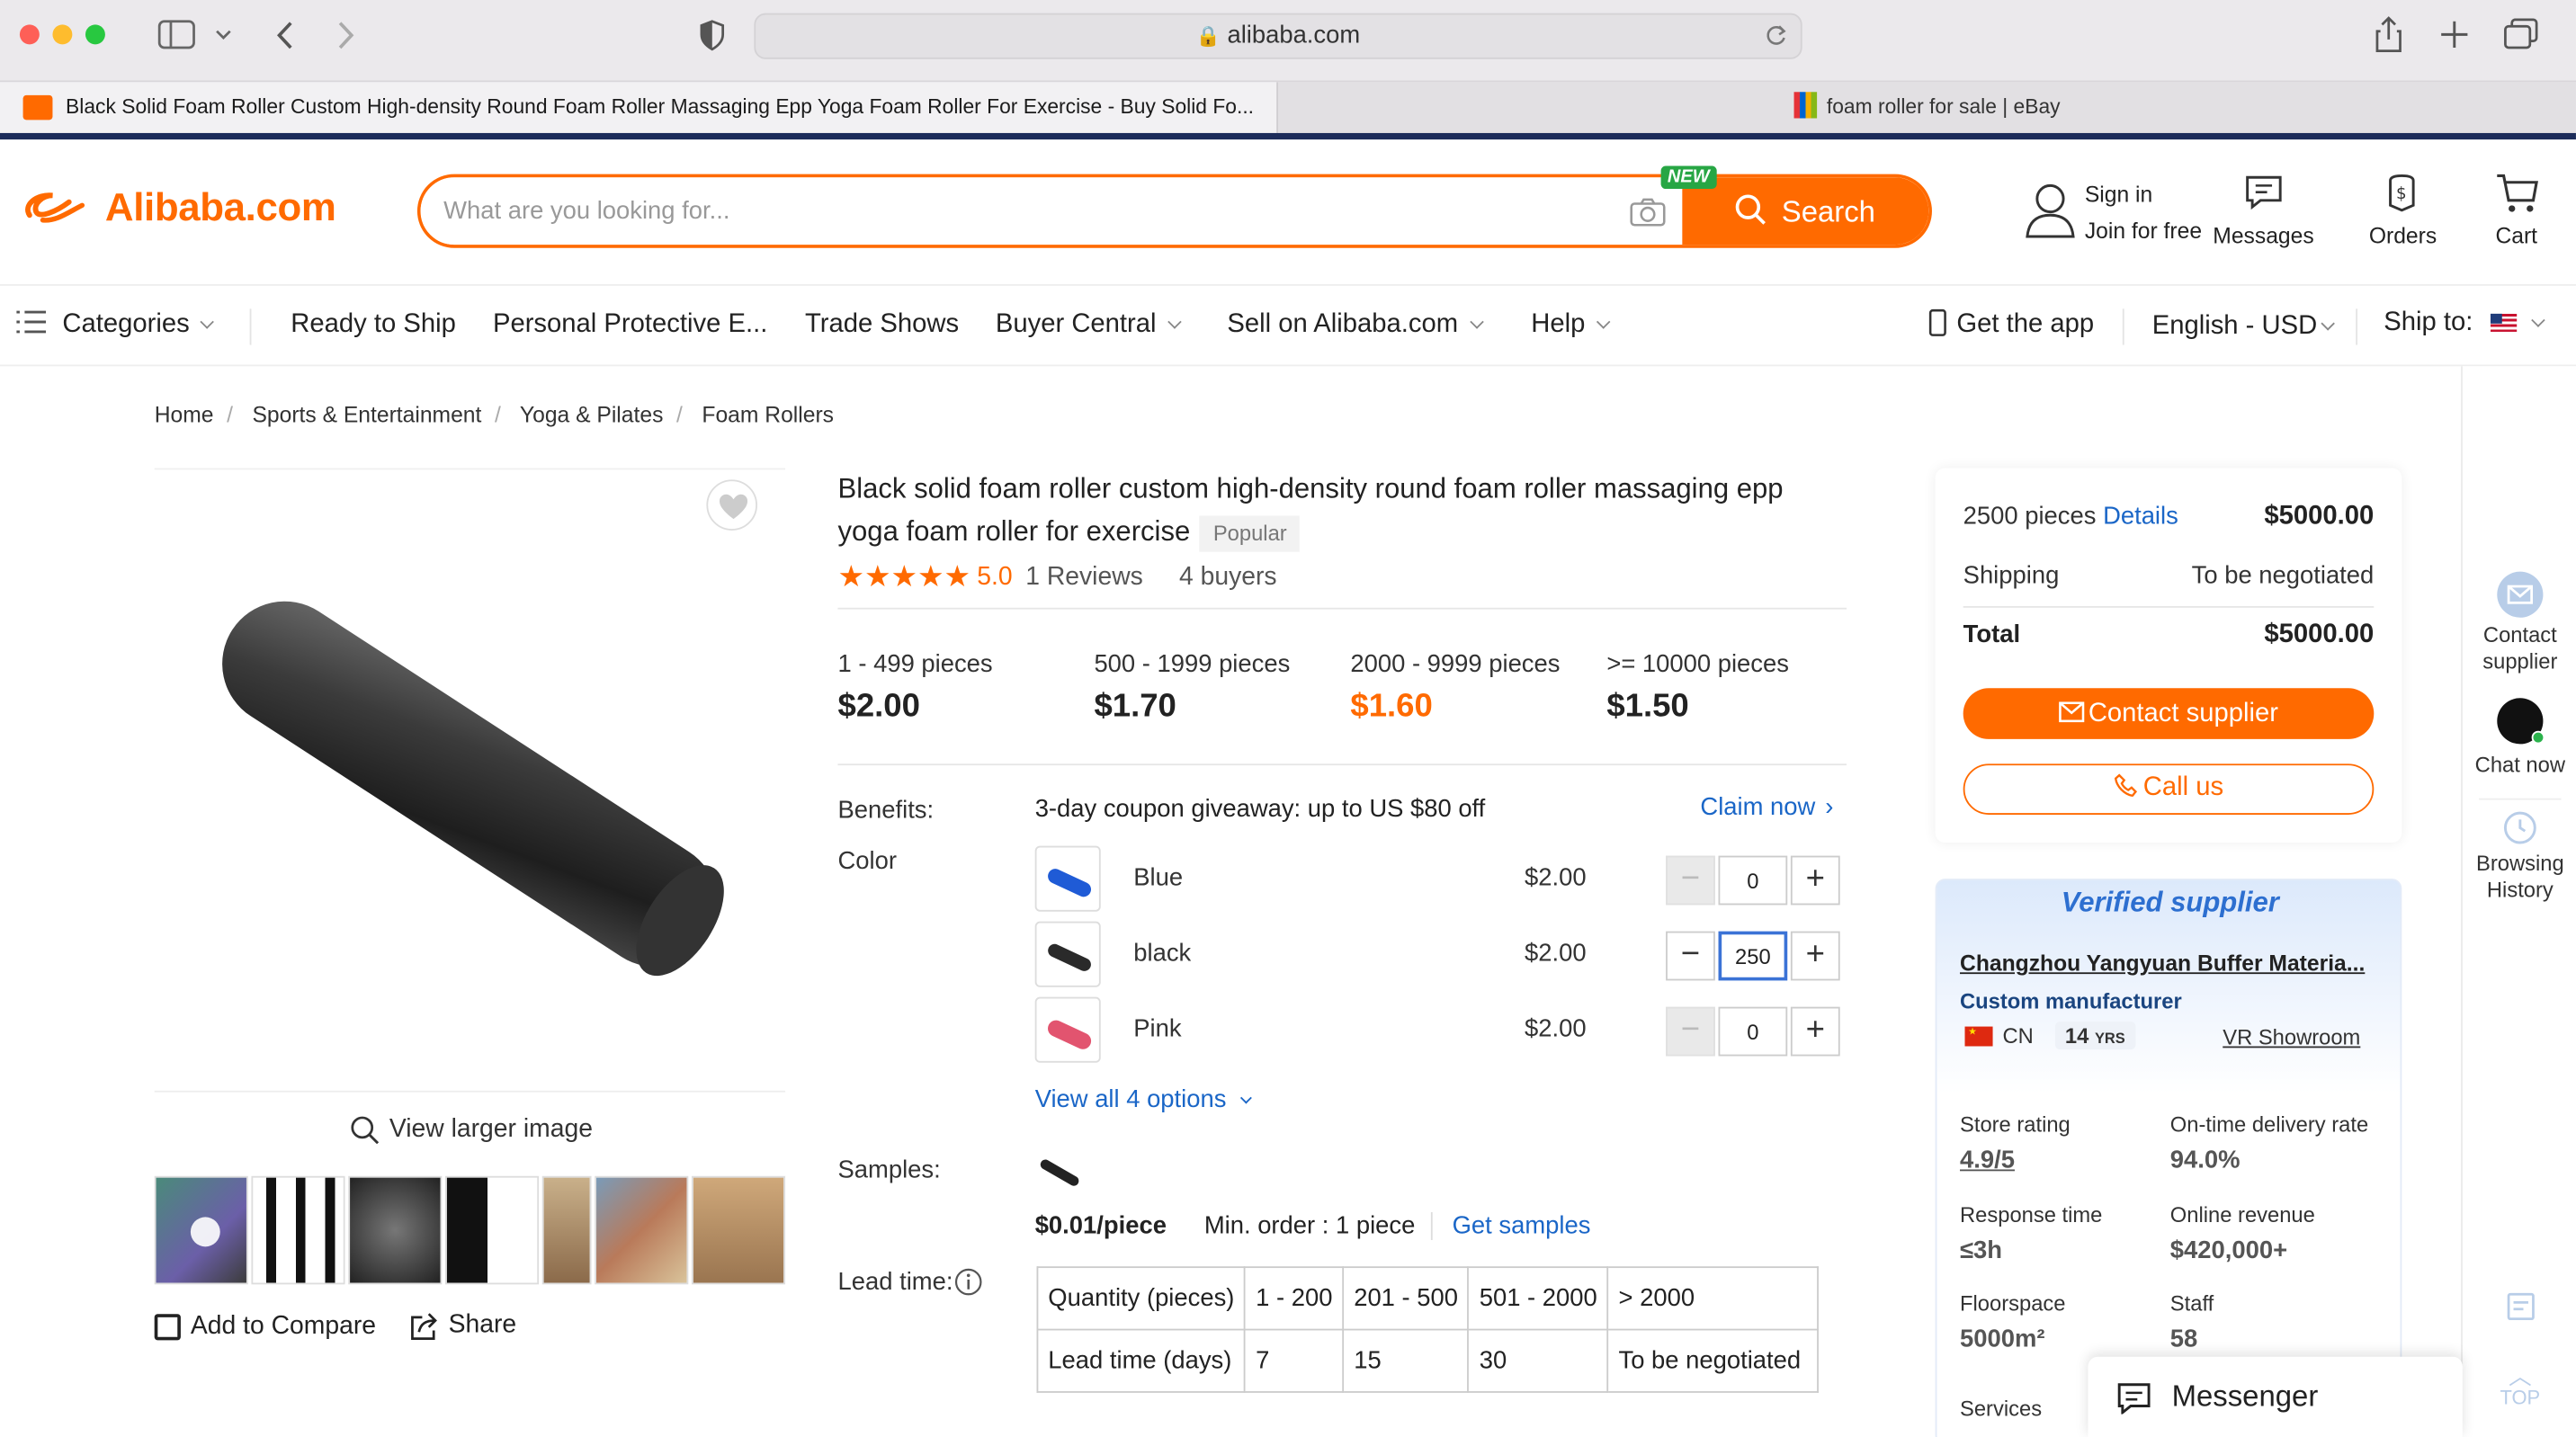 Image resolution: width=2576 pixels, height=1437 pixels. I want to click on sign-in-link: Sign in, so click(2118, 195).